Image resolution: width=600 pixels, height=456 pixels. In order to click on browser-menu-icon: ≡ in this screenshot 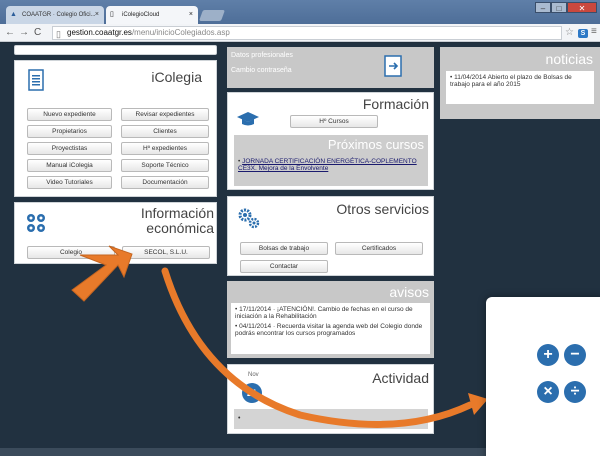, I will do `click(594, 31)`.